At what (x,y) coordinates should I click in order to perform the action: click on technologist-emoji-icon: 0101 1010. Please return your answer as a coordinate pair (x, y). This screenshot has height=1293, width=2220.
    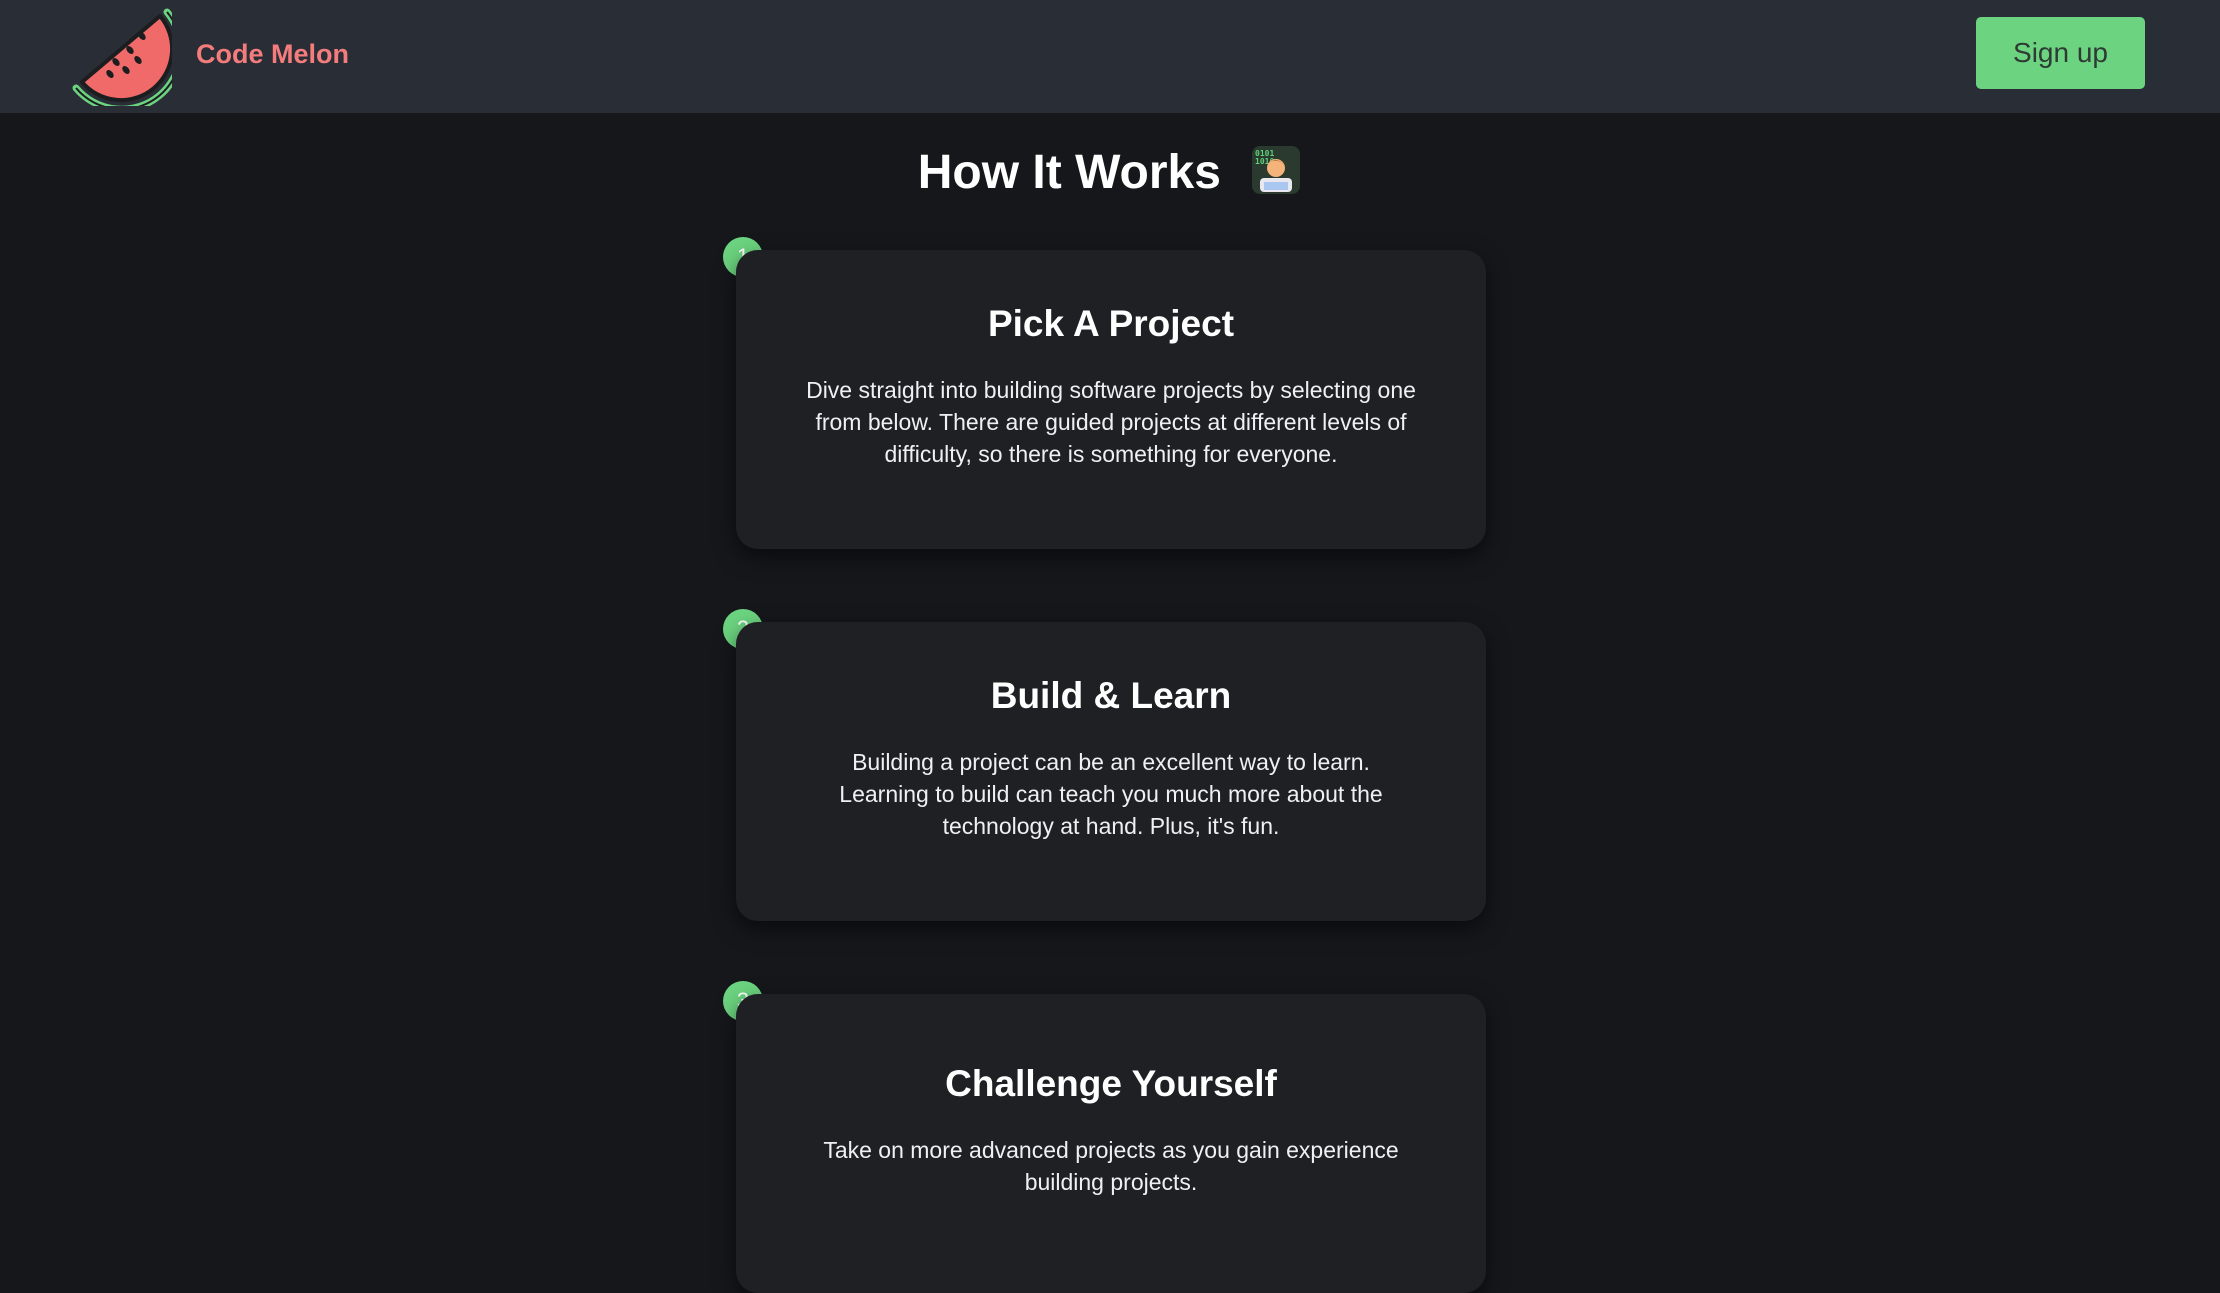
    Looking at the image, I should click on (1276, 170).